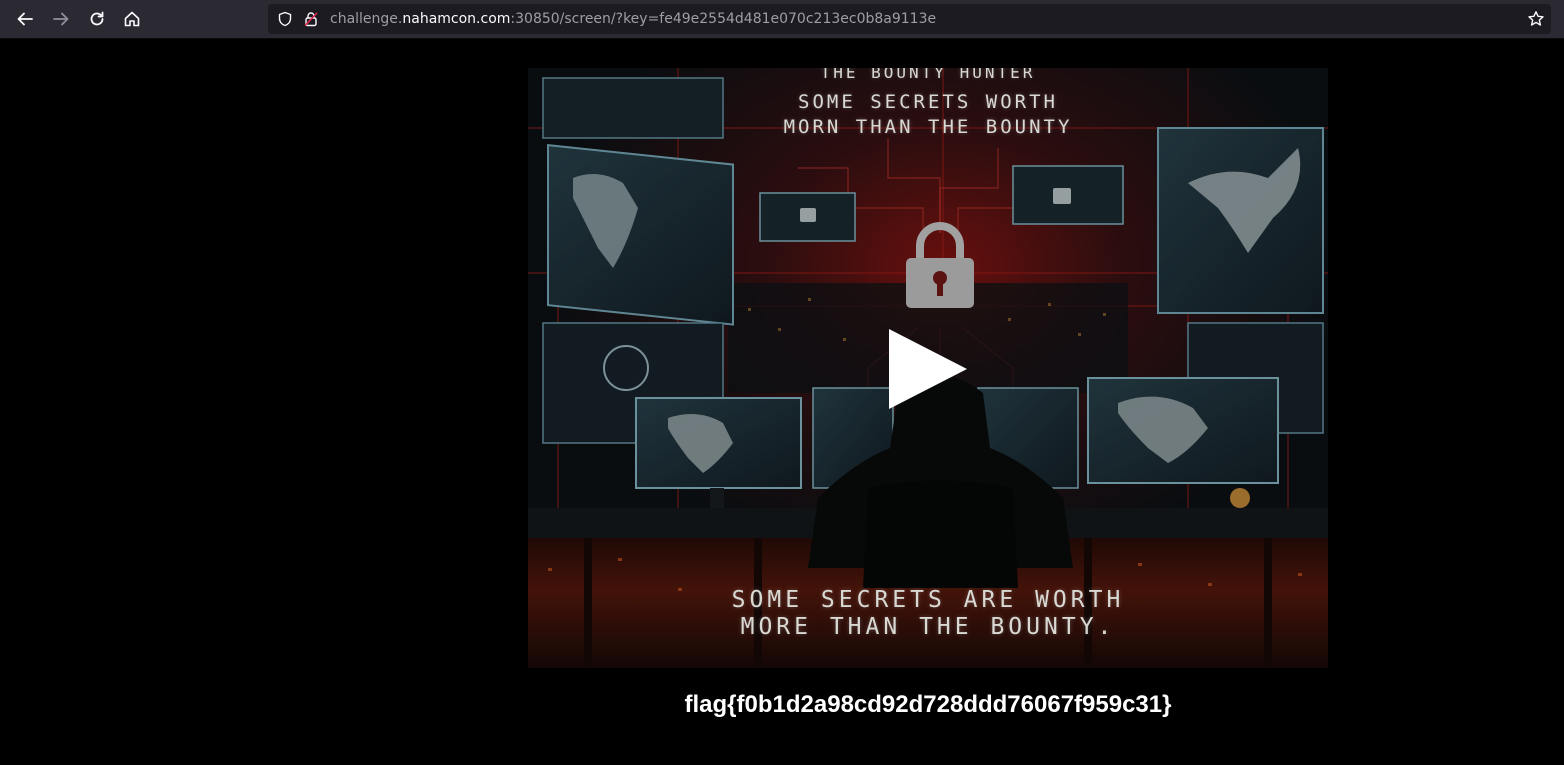  I want to click on reload-button, so click(97, 19).